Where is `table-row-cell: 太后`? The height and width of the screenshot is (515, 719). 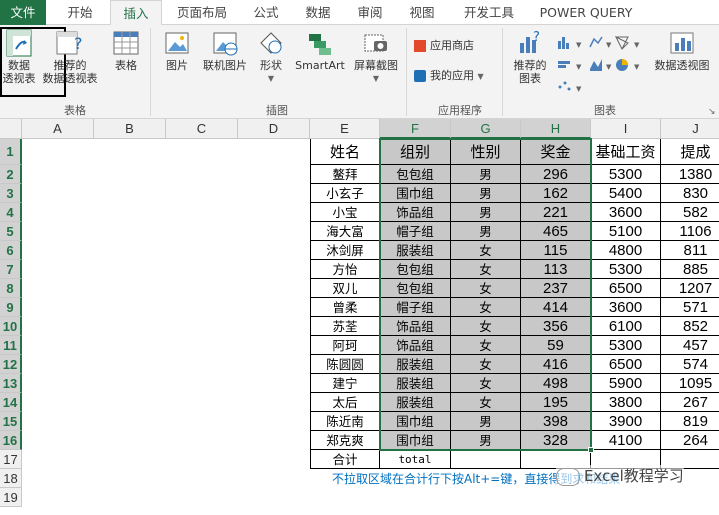 table-row-cell: 太后 is located at coordinates (345, 402).